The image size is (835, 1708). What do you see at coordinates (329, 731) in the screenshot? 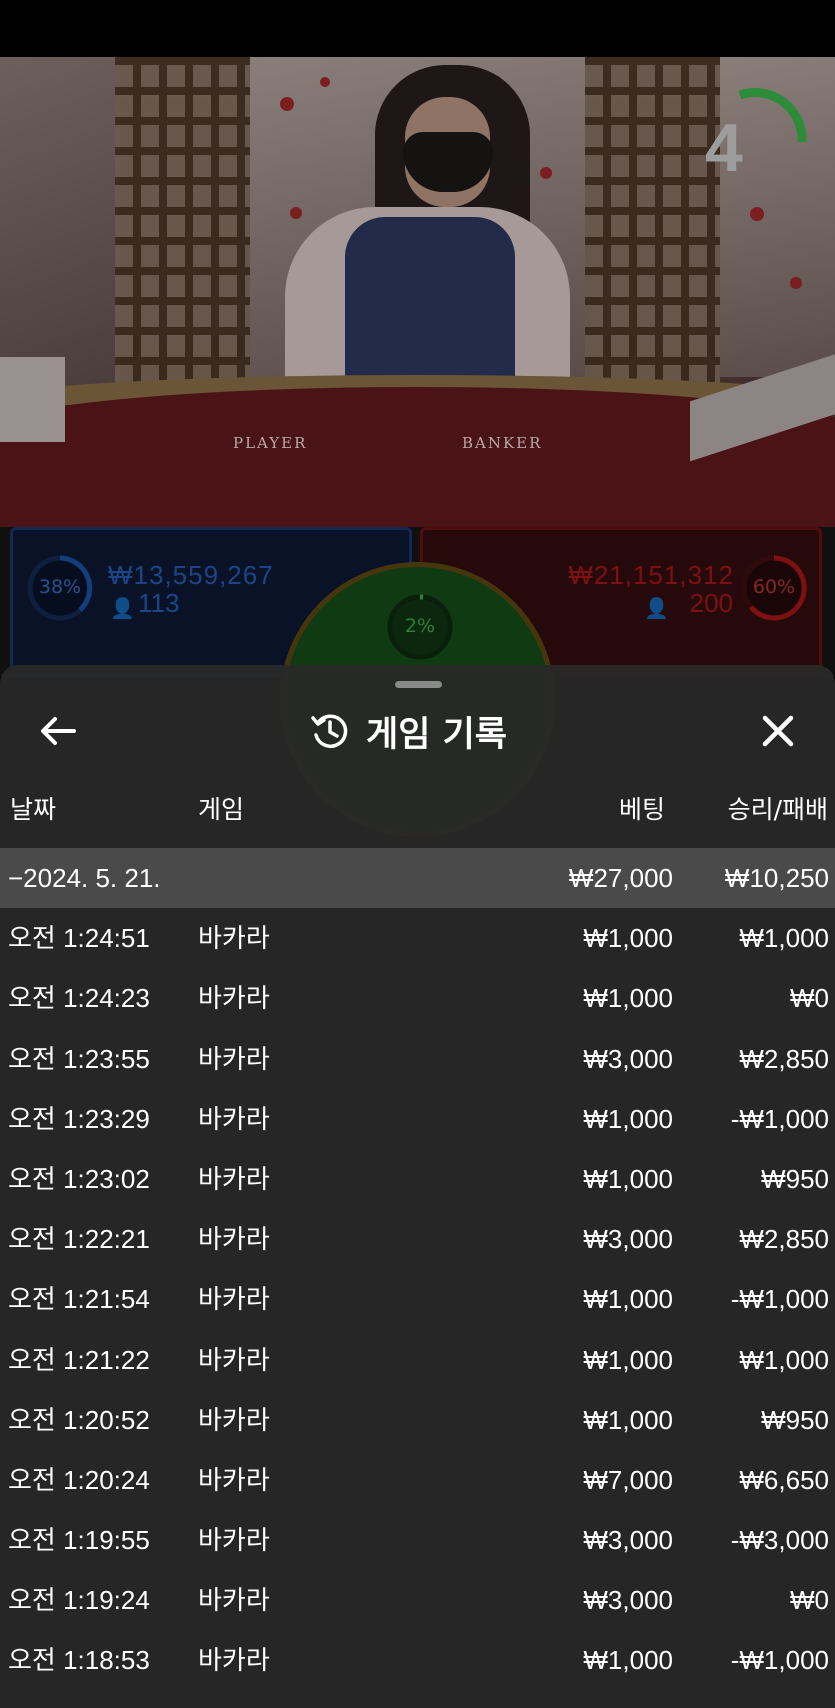
I see `history-clock-icon` at bounding box center [329, 731].